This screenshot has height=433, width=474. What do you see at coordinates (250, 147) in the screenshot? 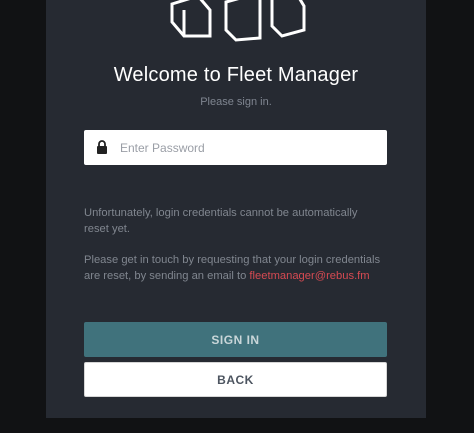
I see `password-input` at bounding box center [250, 147].